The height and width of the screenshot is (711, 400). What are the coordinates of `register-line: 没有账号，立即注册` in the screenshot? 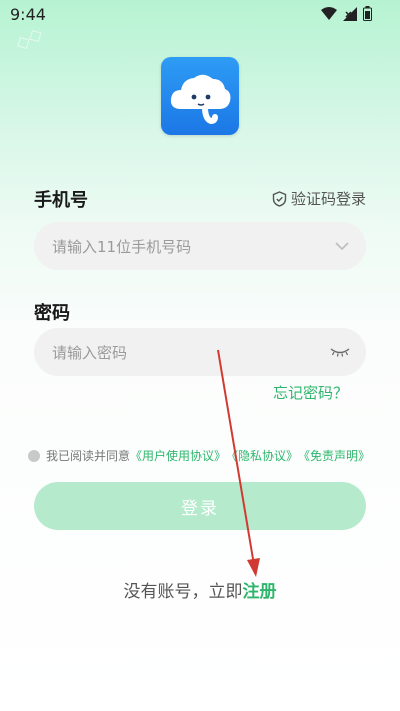 It's located at (200, 589).